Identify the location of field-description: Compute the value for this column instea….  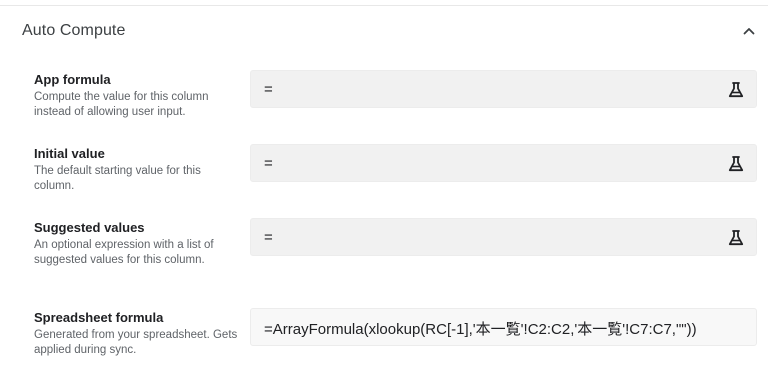
(121, 104).